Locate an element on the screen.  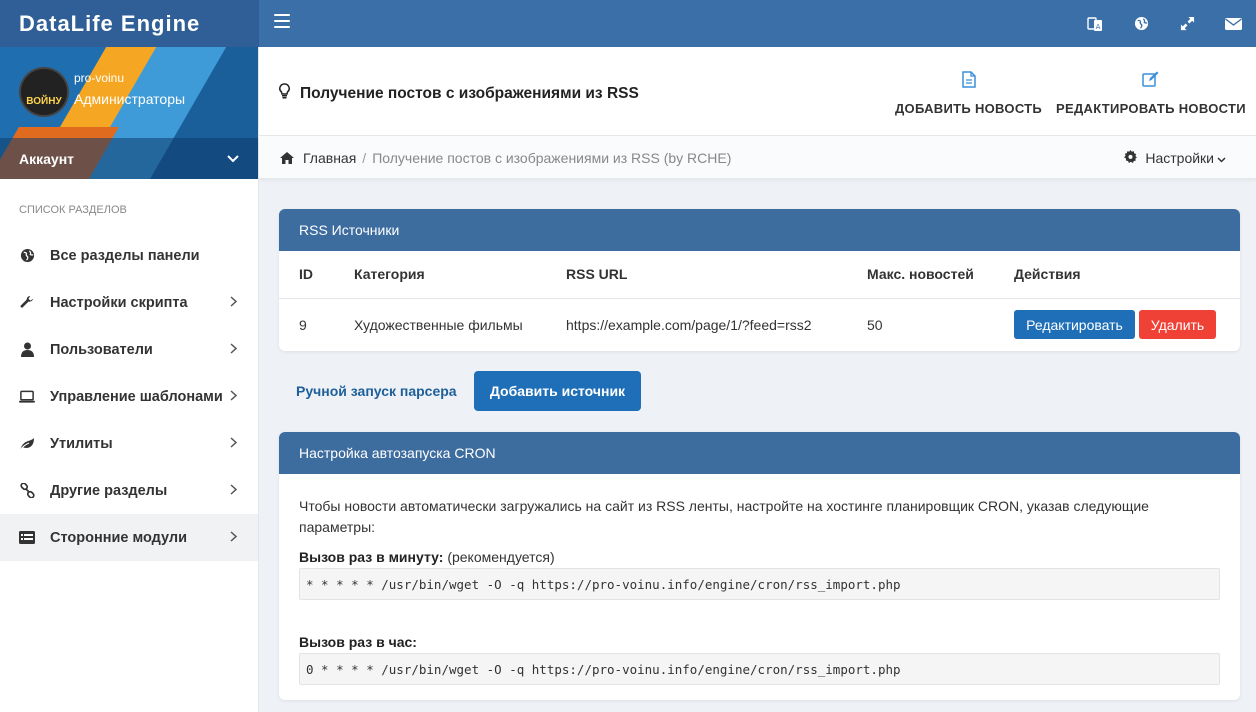
user-profile-card: ВОЙНУ pro-voinu Администраторы Аккаунт is located at coordinates (129, 113).